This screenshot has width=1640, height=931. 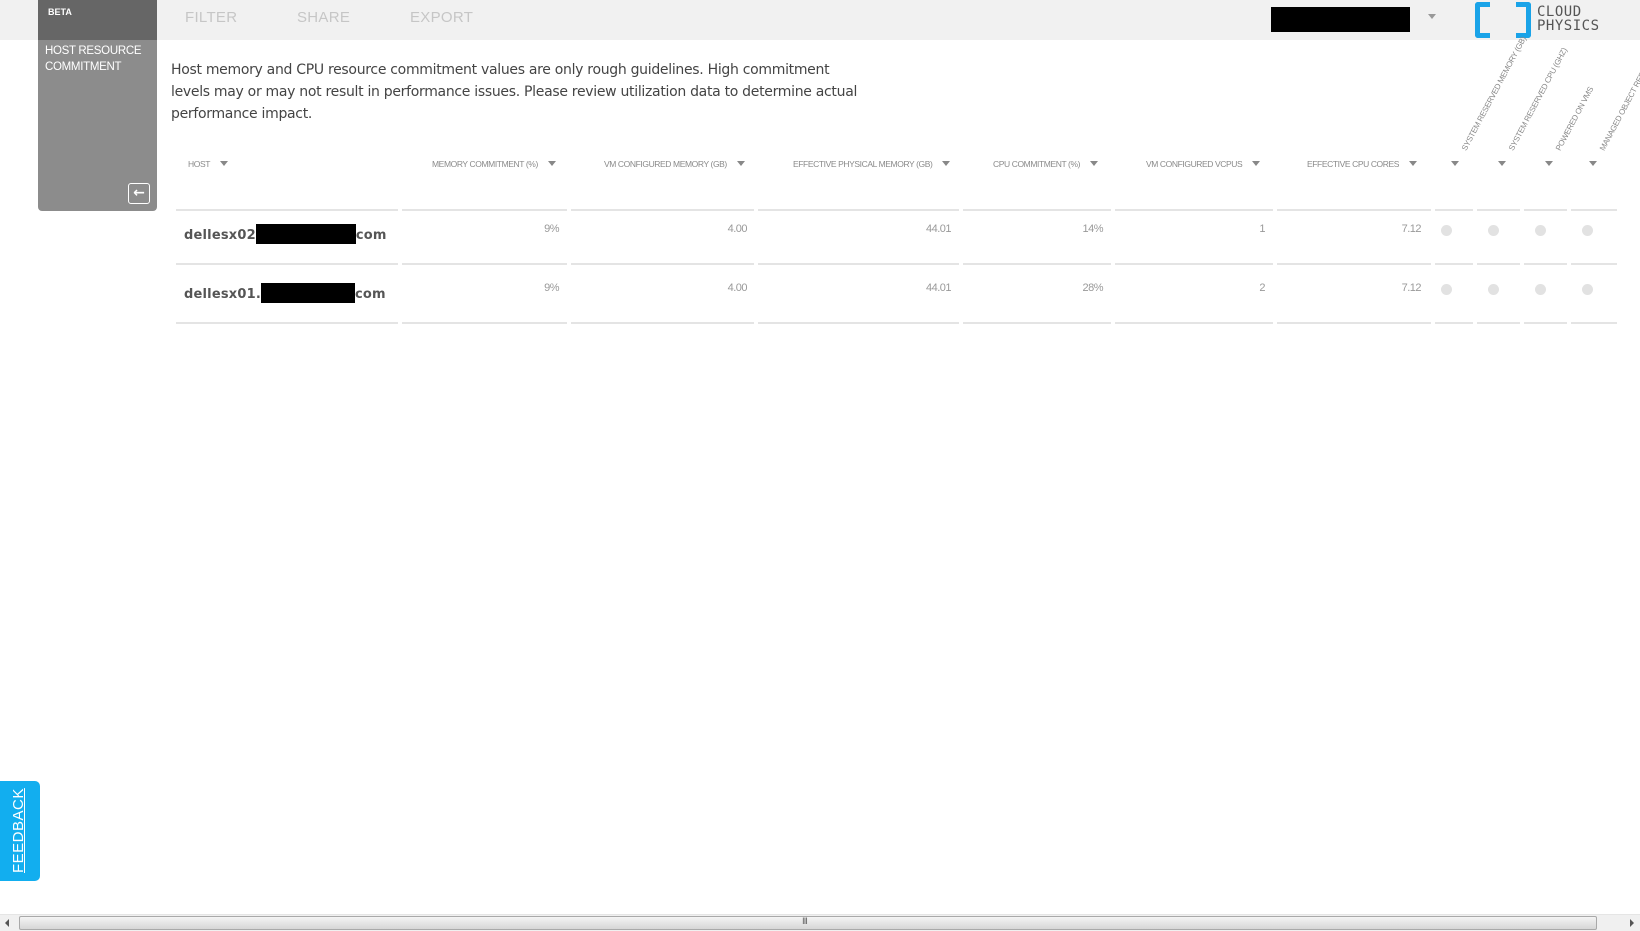 What do you see at coordinates (1092, 229) in the screenshot?
I see `cpu-commitment-cell: 14%` at bounding box center [1092, 229].